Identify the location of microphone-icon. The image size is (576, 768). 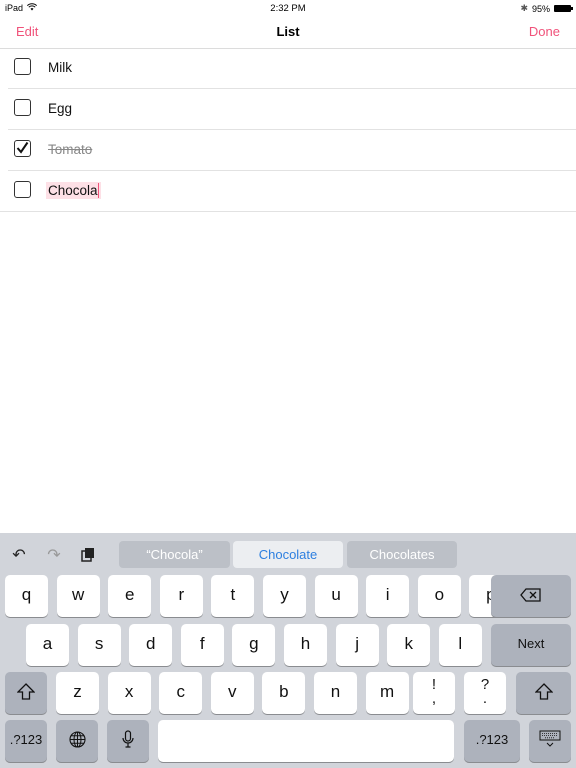
(128, 739).